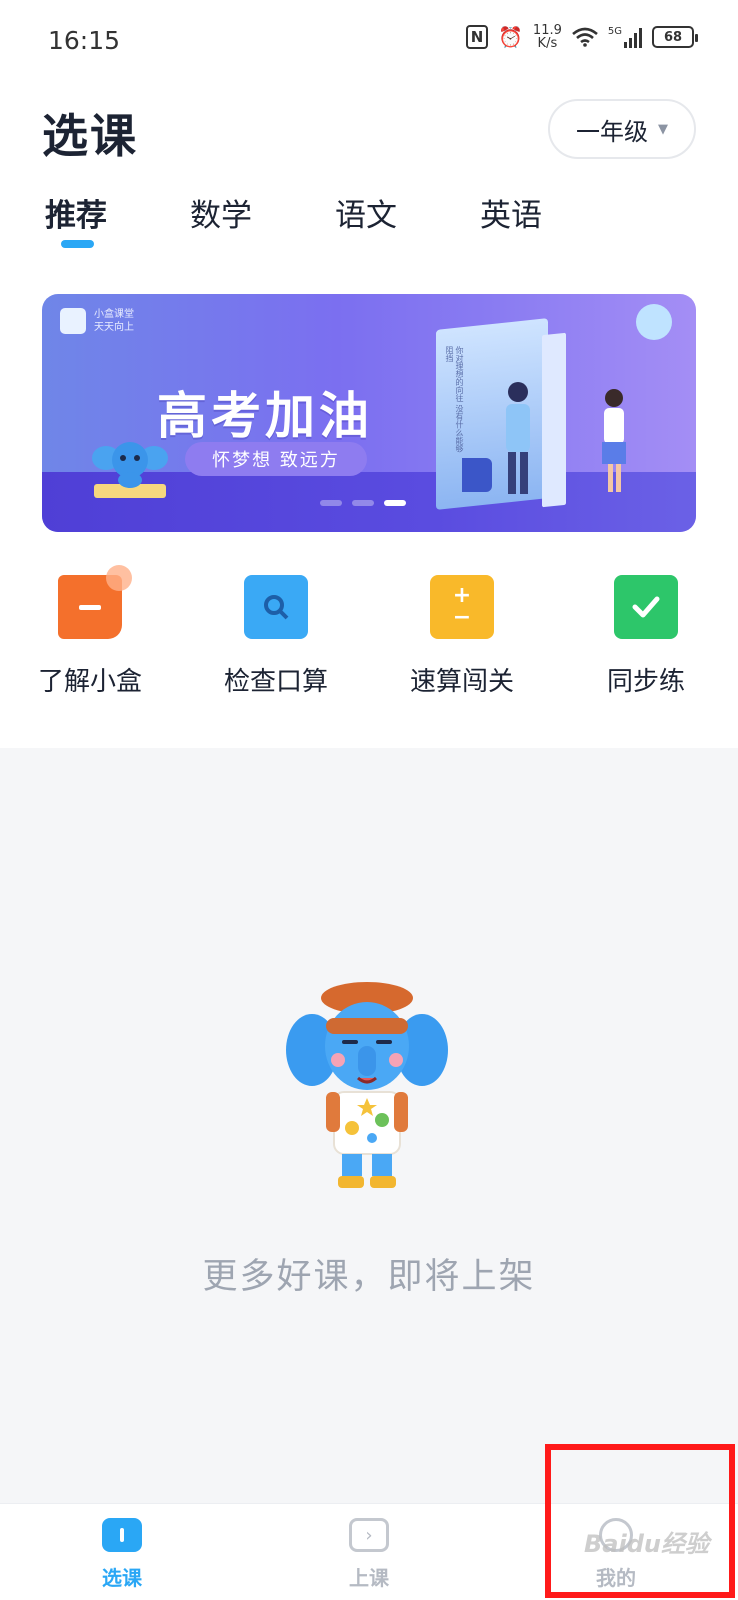 The width and height of the screenshot is (738, 1600). What do you see at coordinates (367, 1085) in the screenshot?
I see `elephant-mascot-illustration` at bounding box center [367, 1085].